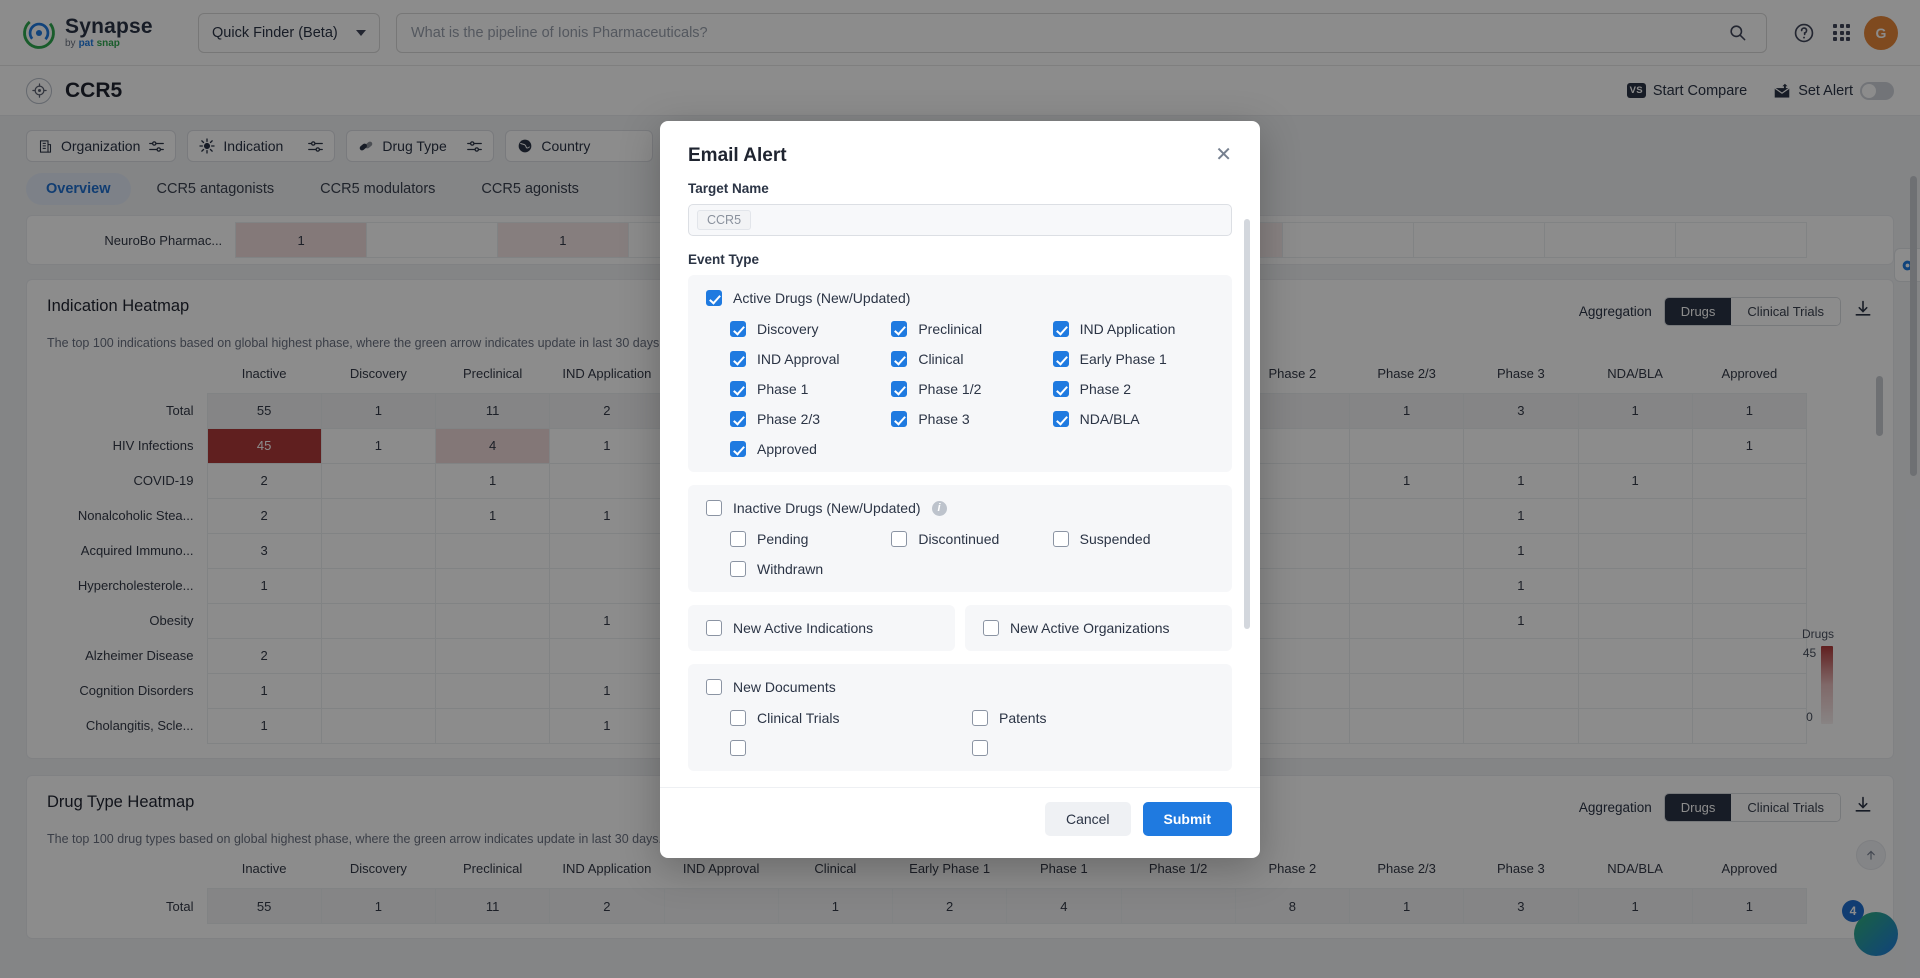 The height and width of the screenshot is (978, 1920). I want to click on option-label: New Active Indications, so click(803, 628).